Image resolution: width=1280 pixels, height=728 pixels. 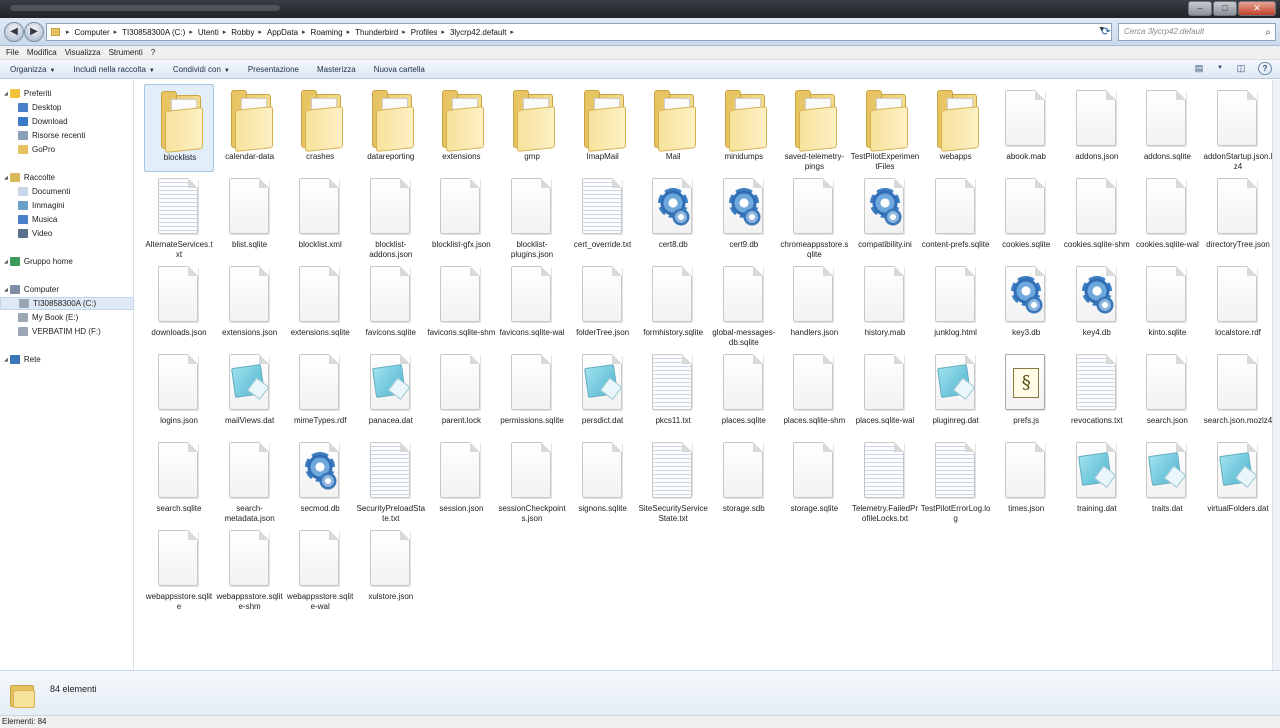 What do you see at coordinates (532, 304) in the screenshot?
I see `file-item: favicons.sqlite-wal` at bounding box center [532, 304].